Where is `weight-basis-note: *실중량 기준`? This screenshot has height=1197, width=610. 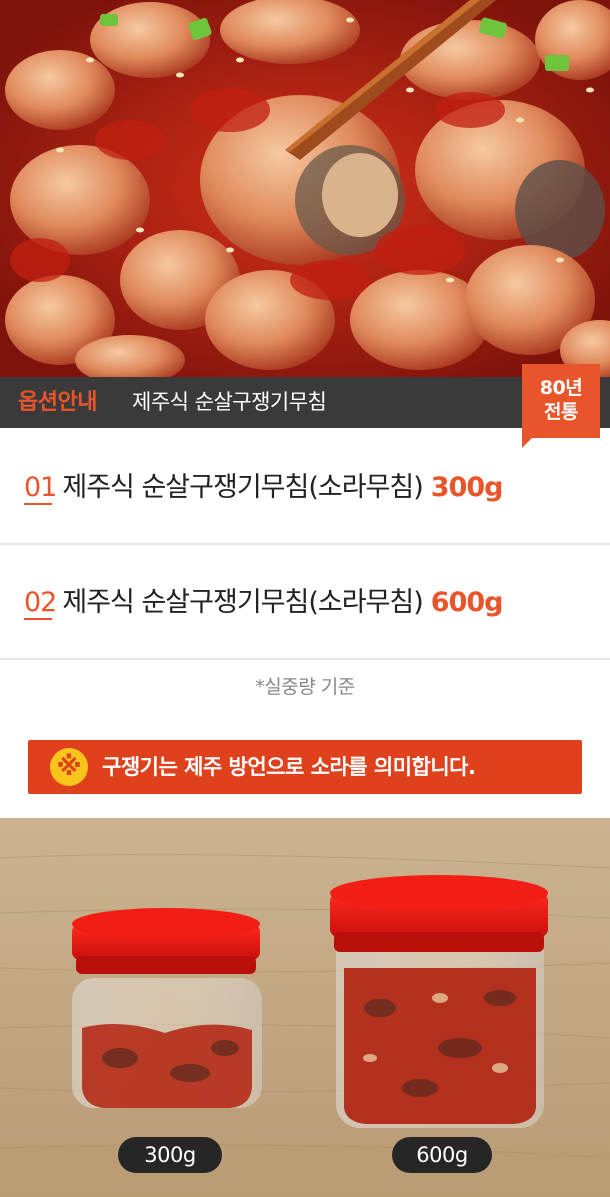
weight-basis-note: *실중량 기준 is located at coordinates (305, 687).